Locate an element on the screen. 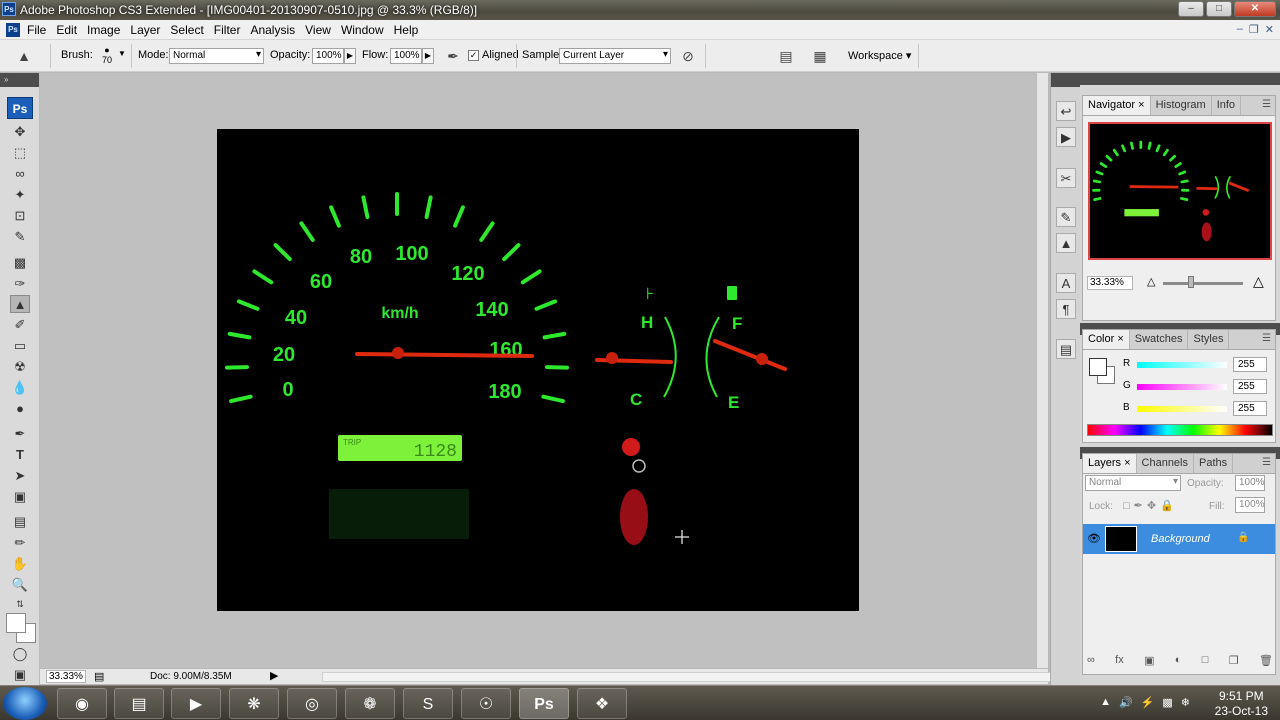 The image size is (1280, 720). show-hidden-icons: ▲ is located at coordinates (1105, 702).